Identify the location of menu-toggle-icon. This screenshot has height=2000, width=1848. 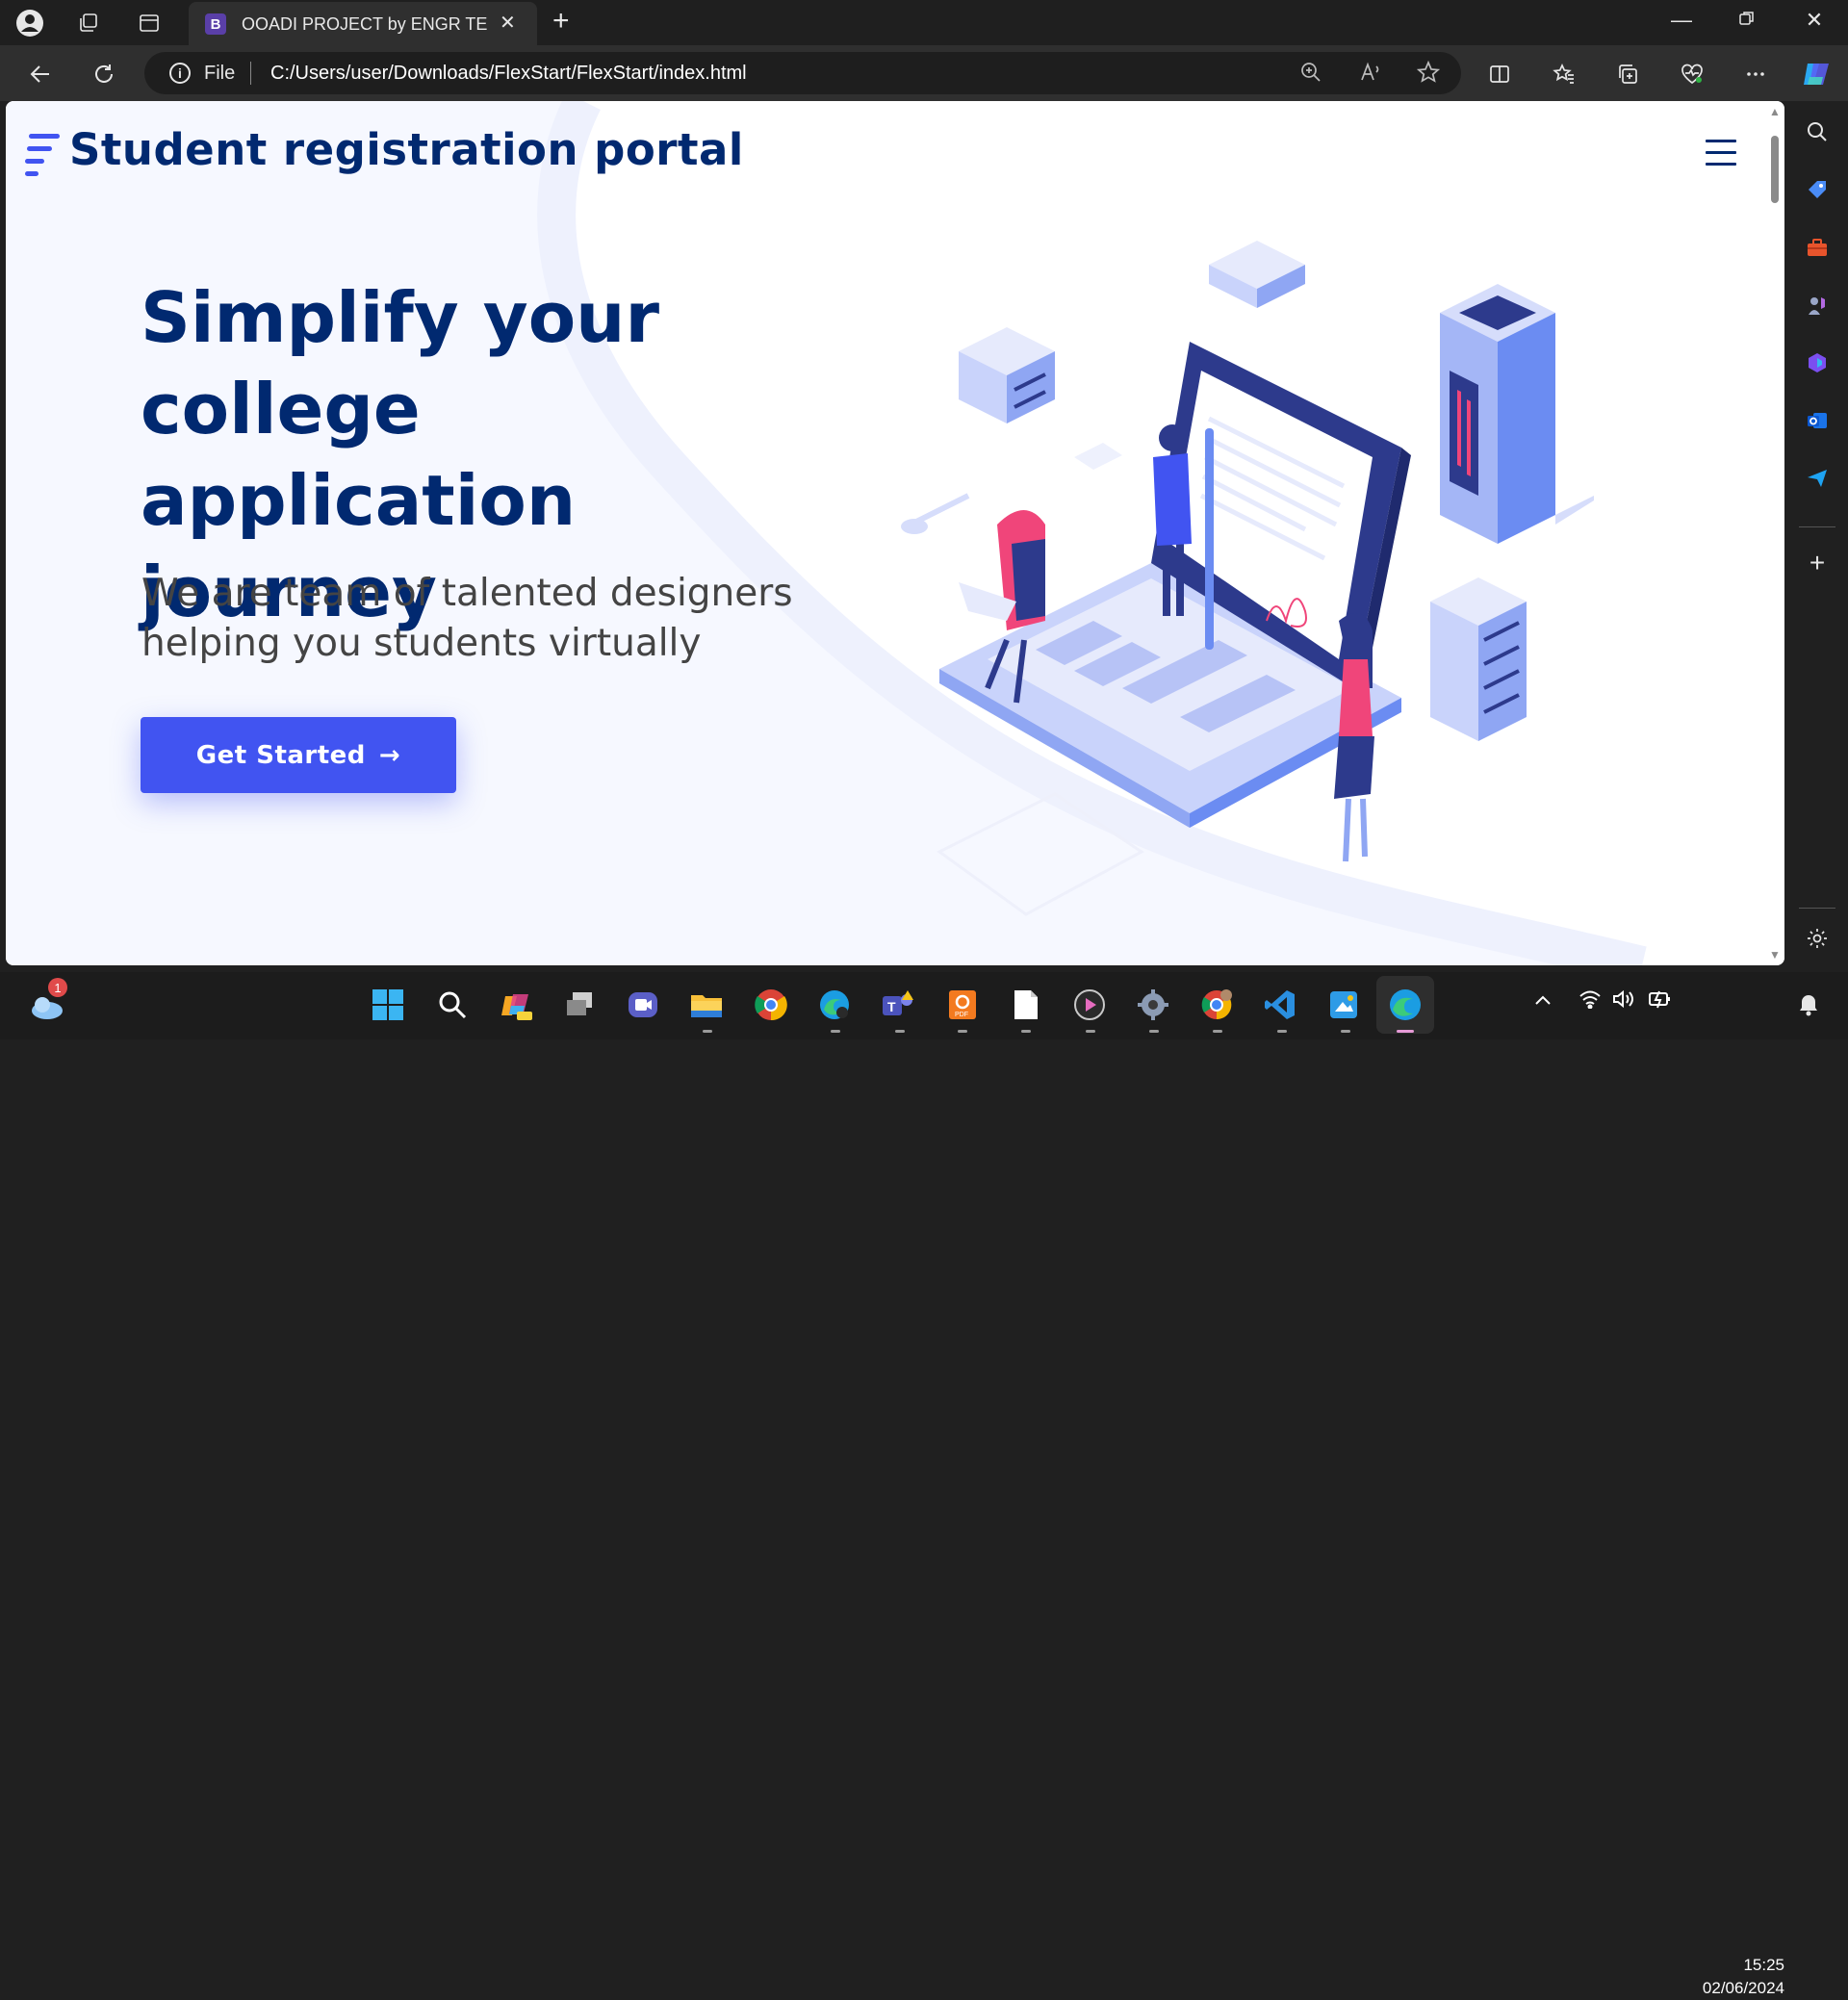
(1721, 153).